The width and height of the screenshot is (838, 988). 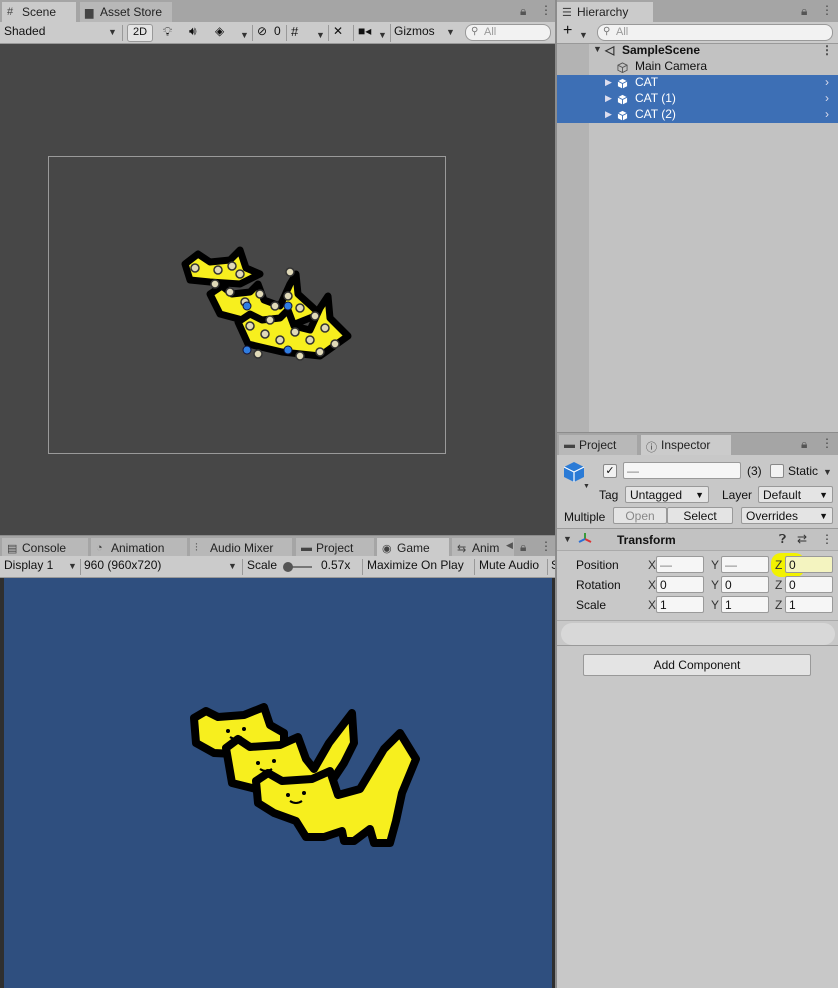 I want to click on position-y-field: —, so click(x=745, y=564).